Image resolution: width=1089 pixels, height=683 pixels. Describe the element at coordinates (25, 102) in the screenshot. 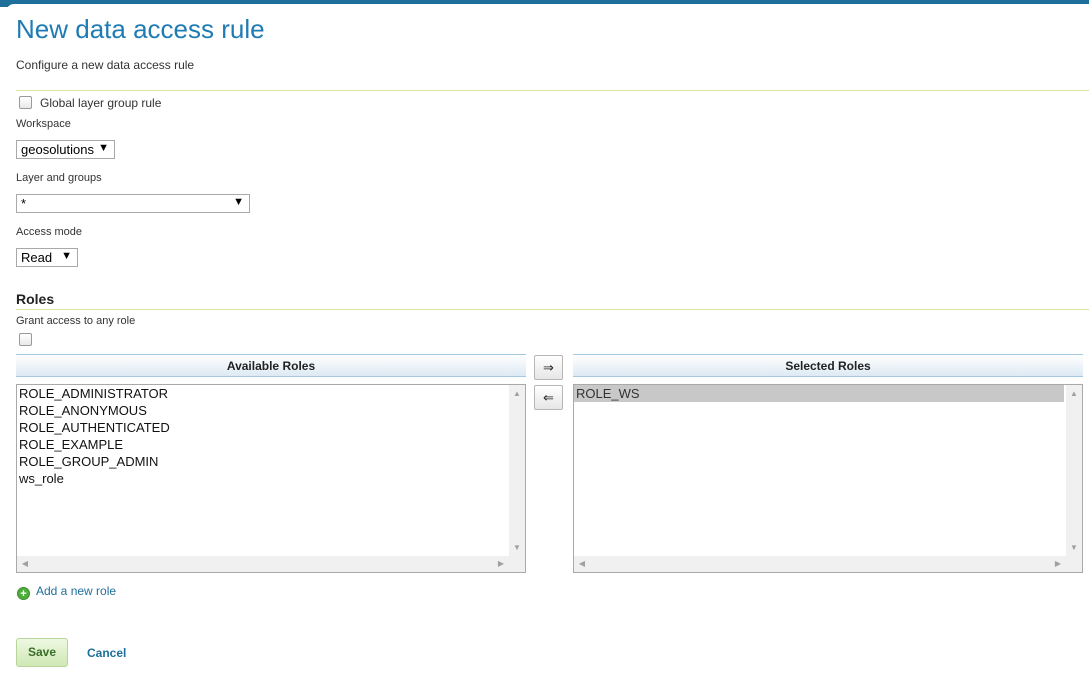

I see `global-layer-group-checkbox` at that location.